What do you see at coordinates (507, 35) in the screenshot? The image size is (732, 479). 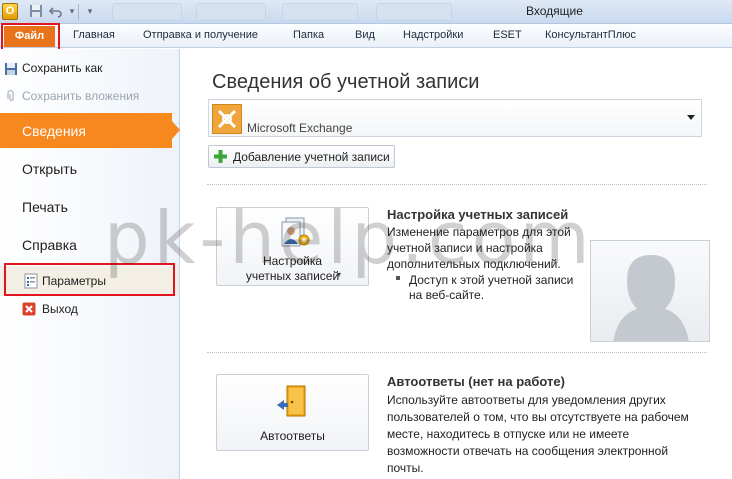 I see `tab-eset: ESET` at bounding box center [507, 35].